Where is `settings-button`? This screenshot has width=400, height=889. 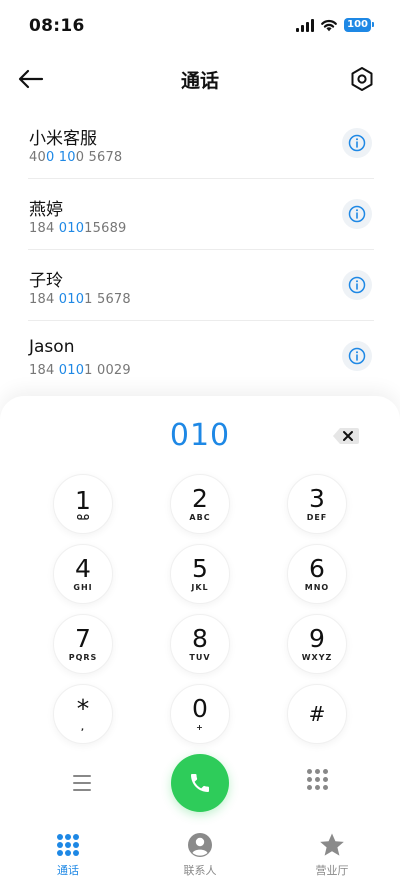
settings-button is located at coordinates (362, 79).